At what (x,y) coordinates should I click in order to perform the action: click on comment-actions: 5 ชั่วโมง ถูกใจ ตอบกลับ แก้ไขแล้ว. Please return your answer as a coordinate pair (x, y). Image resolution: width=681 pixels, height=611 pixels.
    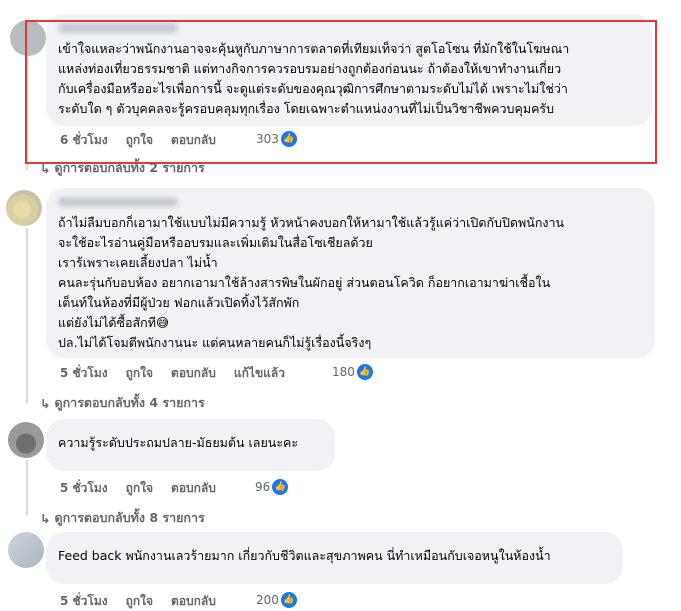
    Looking at the image, I should click on (181, 373).